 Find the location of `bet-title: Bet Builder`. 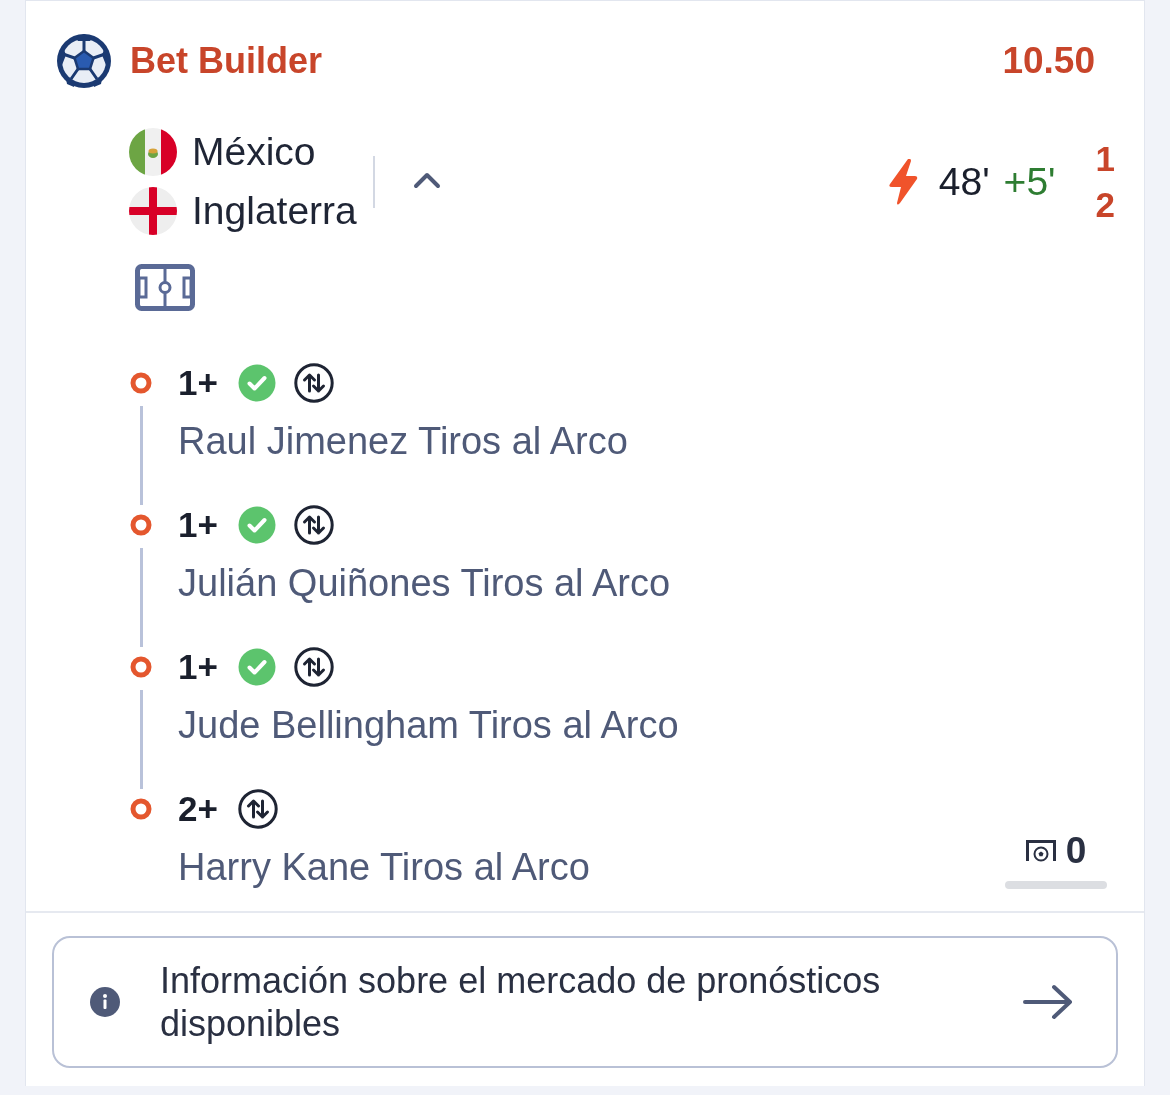

bet-title: Bet Builder is located at coordinates (226, 61).